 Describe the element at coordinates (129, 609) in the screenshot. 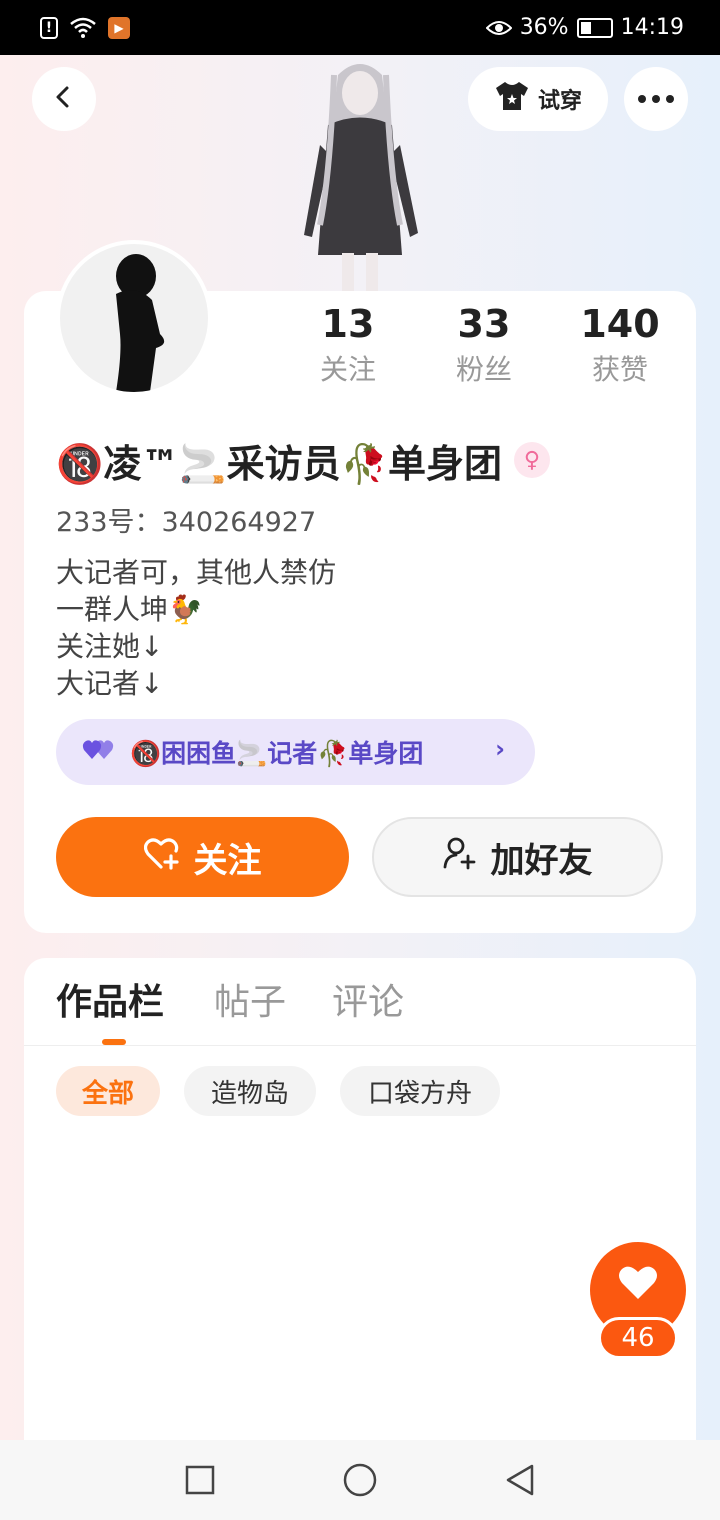

I see `bio-line: 一群人坤🐓` at that location.